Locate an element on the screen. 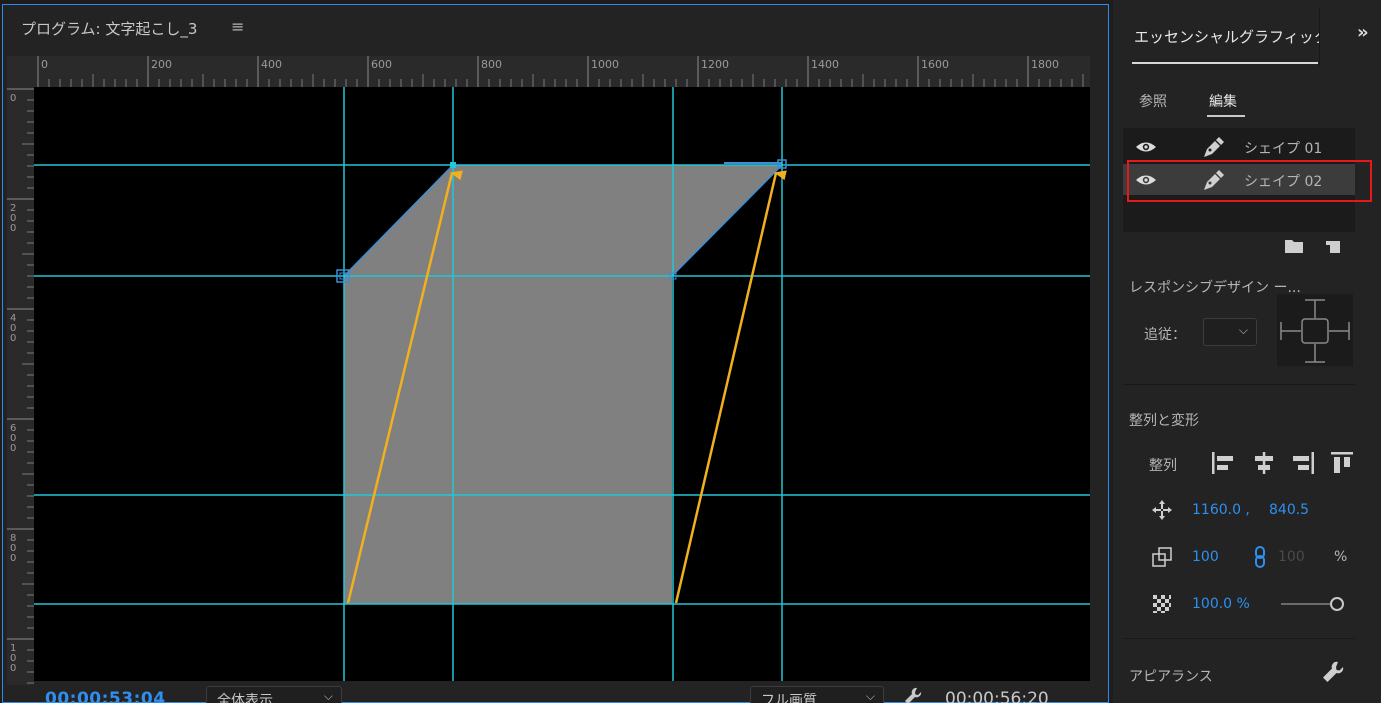 The image size is (1381, 703). playback-quality-dropdown: フル画質 ⌵ is located at coordinates (817, 694).